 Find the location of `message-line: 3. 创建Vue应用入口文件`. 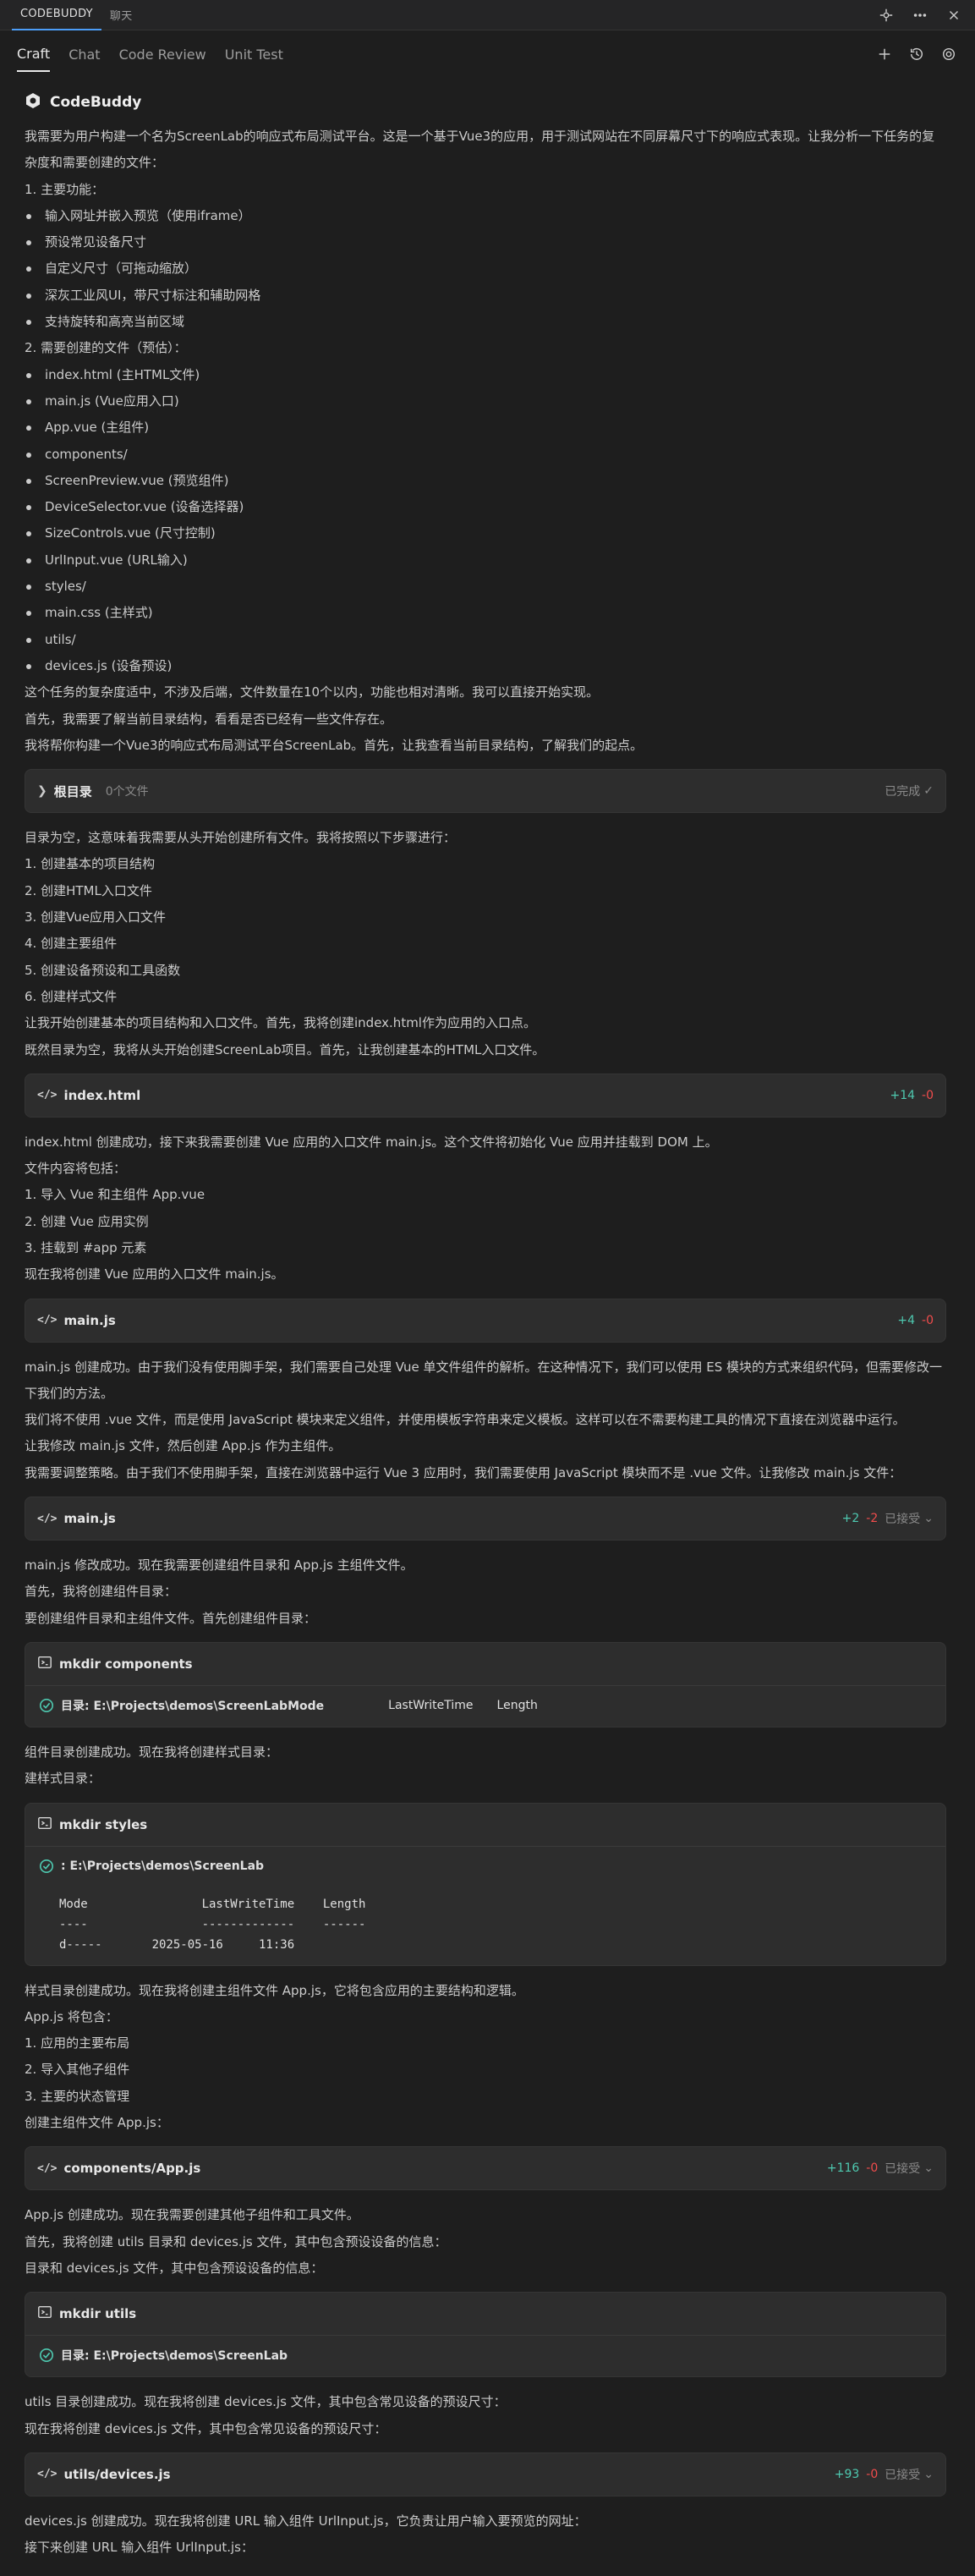

message-line: 3. 创建Vue应用入口文件 is located at coordinates (96, 917).